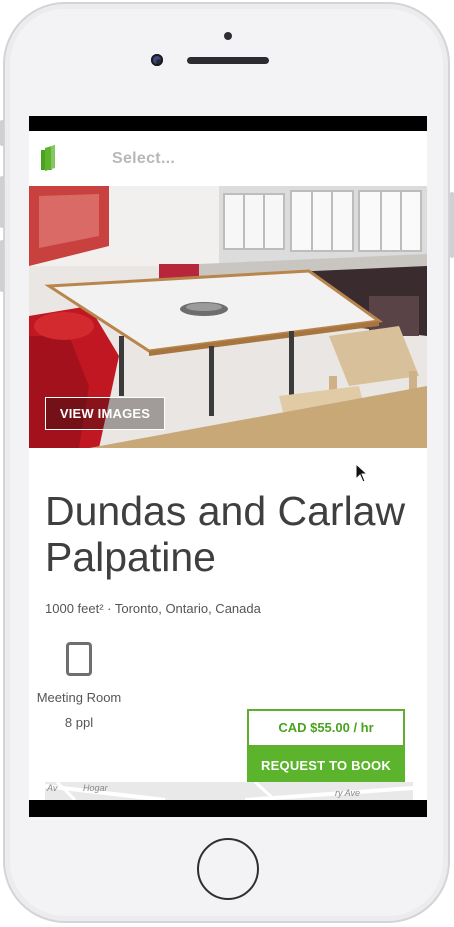  I want to click on door-logo-icon, so click(49, 158).